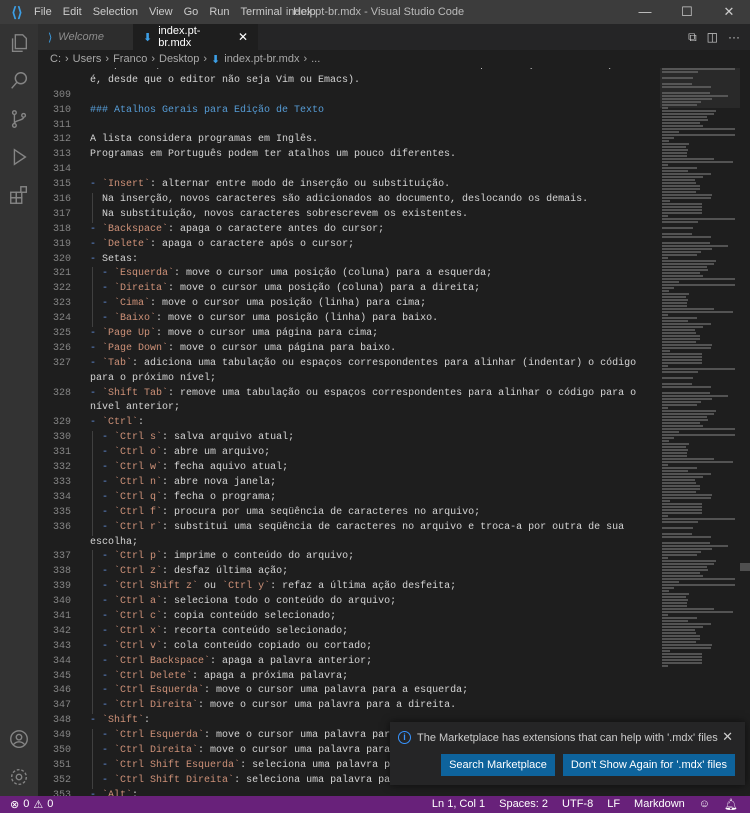 Image resolution: width=750 pixels, height=813 pixels. What do you see at coordinates (304, 12) in the screenshot?
I see `menu-help: Help` at bounding box center [304, 12].